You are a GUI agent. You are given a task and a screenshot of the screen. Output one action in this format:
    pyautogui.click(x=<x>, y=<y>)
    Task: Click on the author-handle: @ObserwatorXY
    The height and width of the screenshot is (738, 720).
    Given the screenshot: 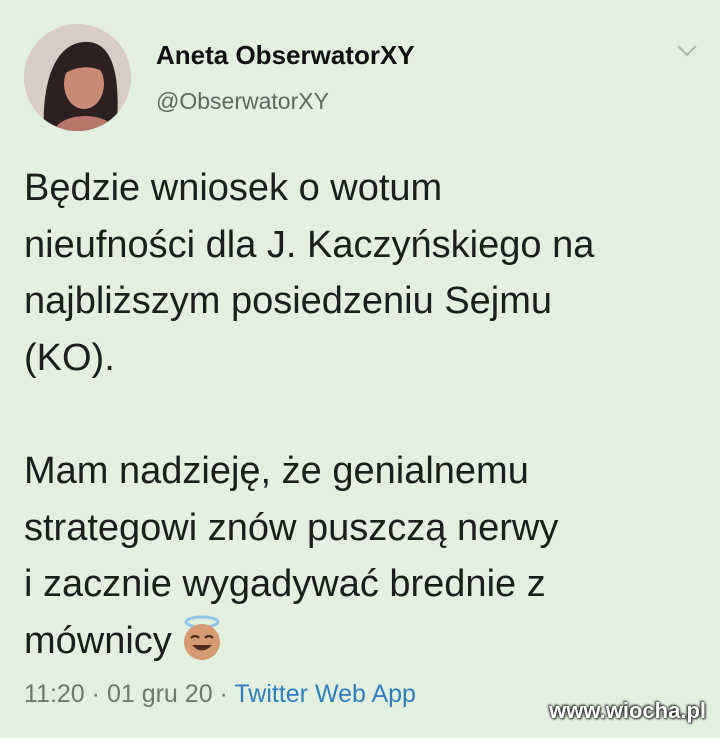 What is the action you would take?
    pyautogui.click(x=242, y=101)
    